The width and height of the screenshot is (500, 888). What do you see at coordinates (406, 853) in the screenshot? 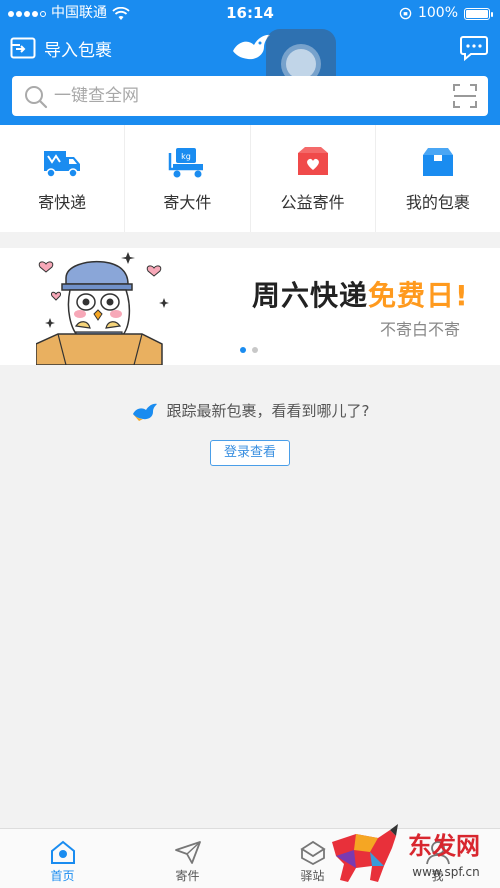
I see `site-watermark-logo: 东发网 www.spf.cn` at bounding box center [406, 853].